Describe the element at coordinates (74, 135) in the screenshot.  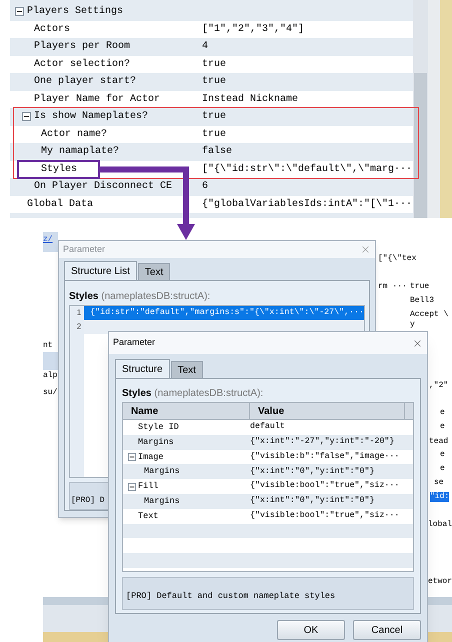
I see `property-name: Actor name?` at that location.